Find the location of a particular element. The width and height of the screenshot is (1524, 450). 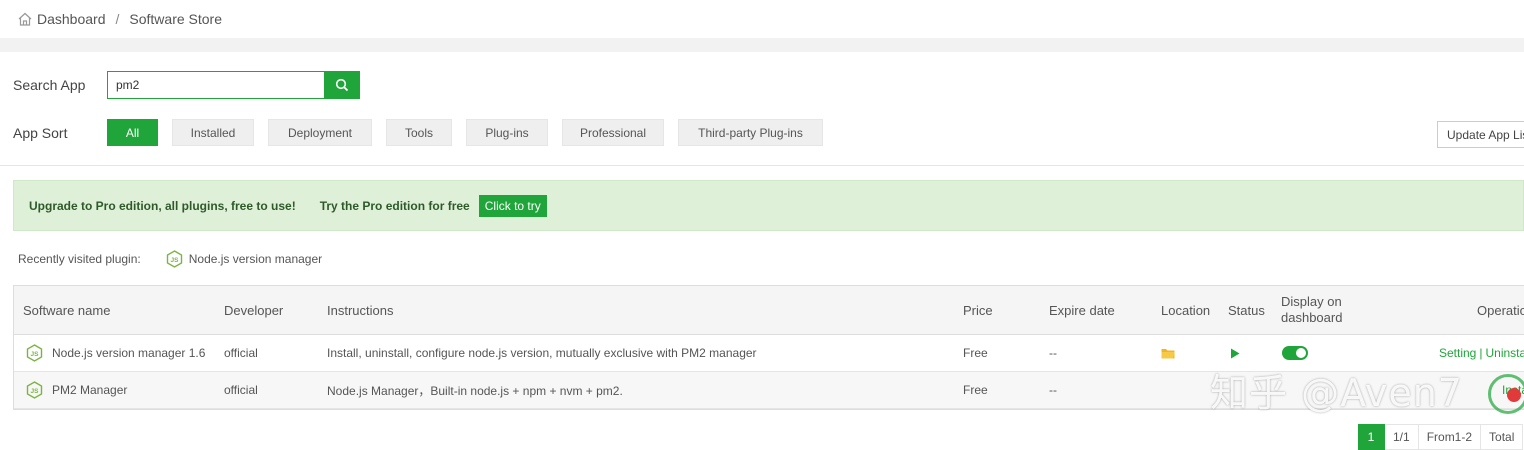

sort-label: App Sort is located at coordinates (40, 132).